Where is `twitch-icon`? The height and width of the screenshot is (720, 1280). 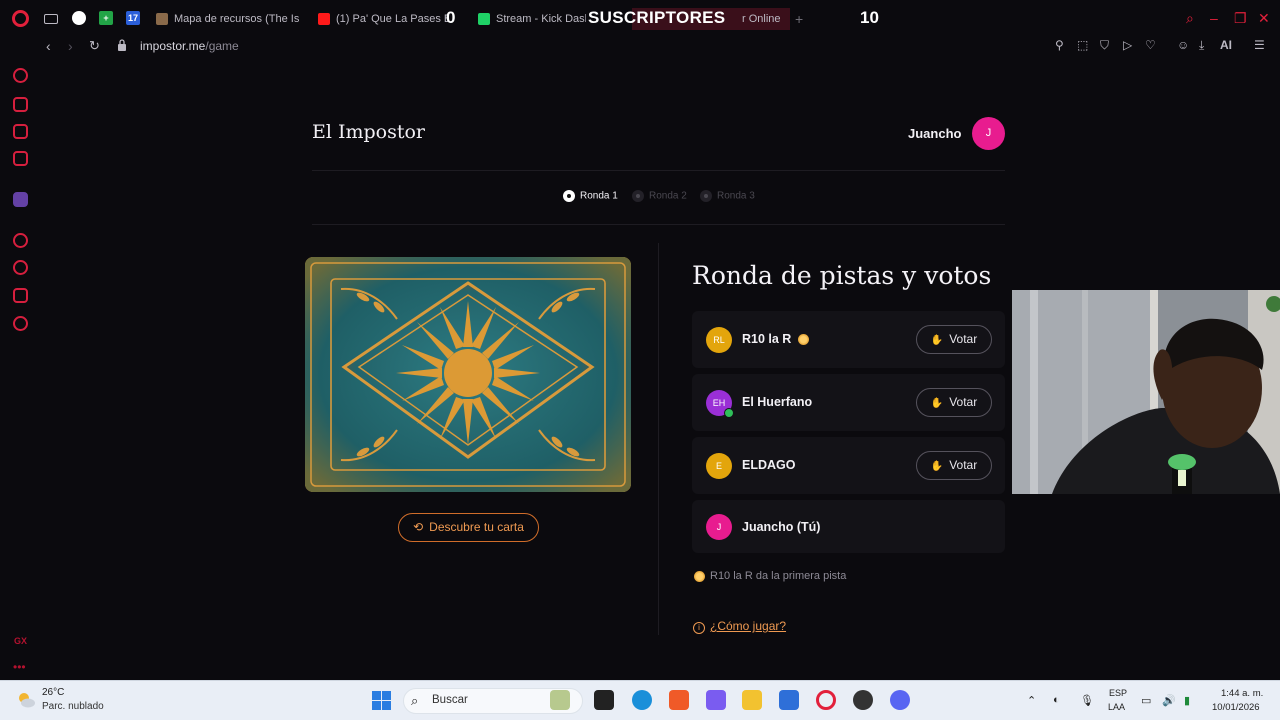 twitch-icon is located at coordinates (20, 199).